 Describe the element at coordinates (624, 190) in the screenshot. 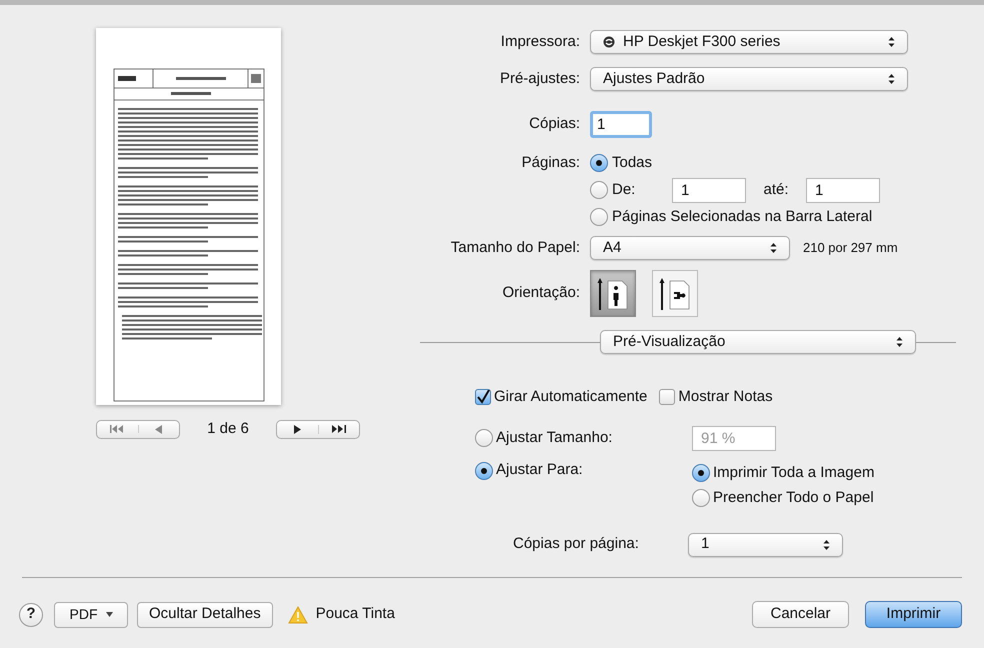

I see `radio-label: De:` at that location.